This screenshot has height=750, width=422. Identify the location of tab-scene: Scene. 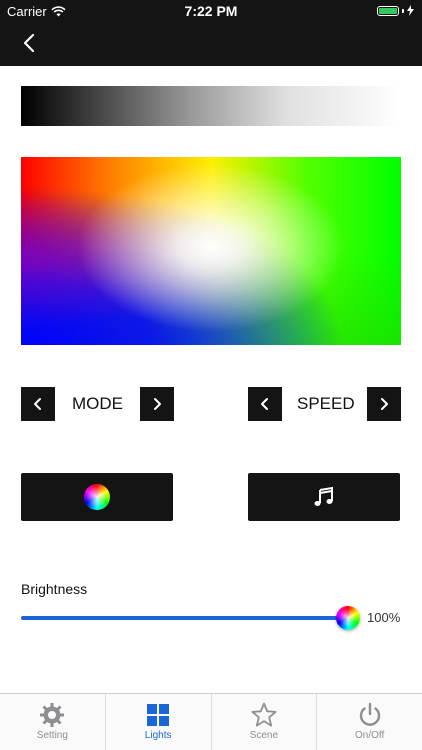
(263, 722).